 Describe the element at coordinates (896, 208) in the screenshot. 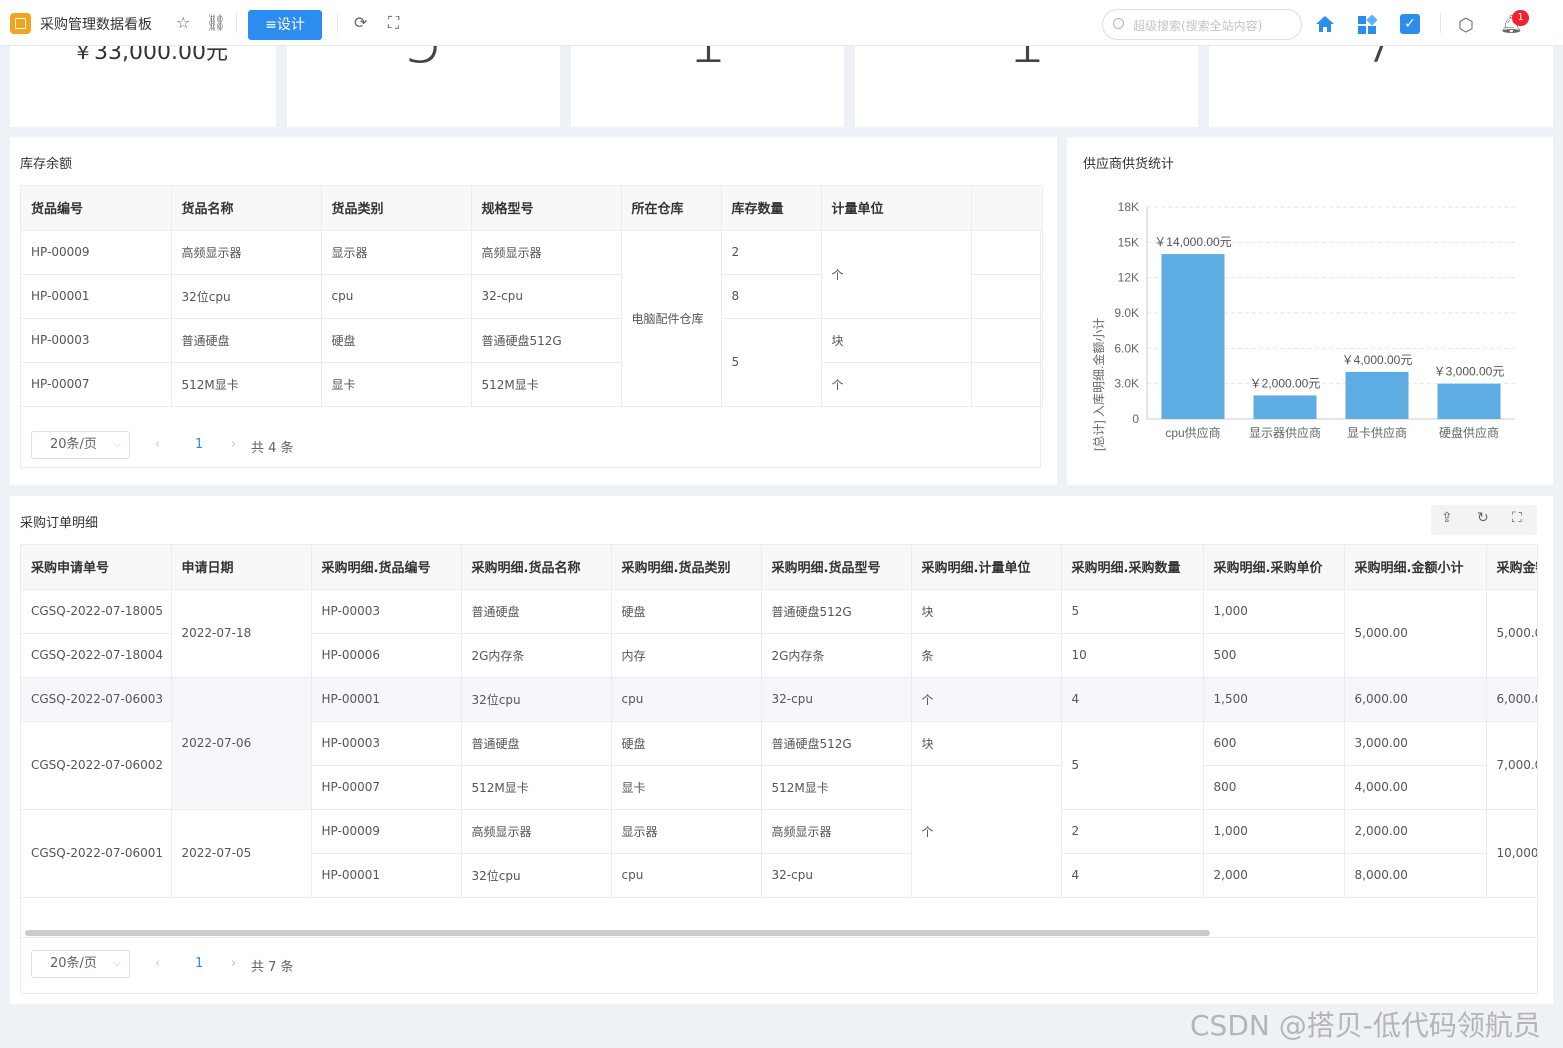

I see `column-header: 计量单位` at that location.